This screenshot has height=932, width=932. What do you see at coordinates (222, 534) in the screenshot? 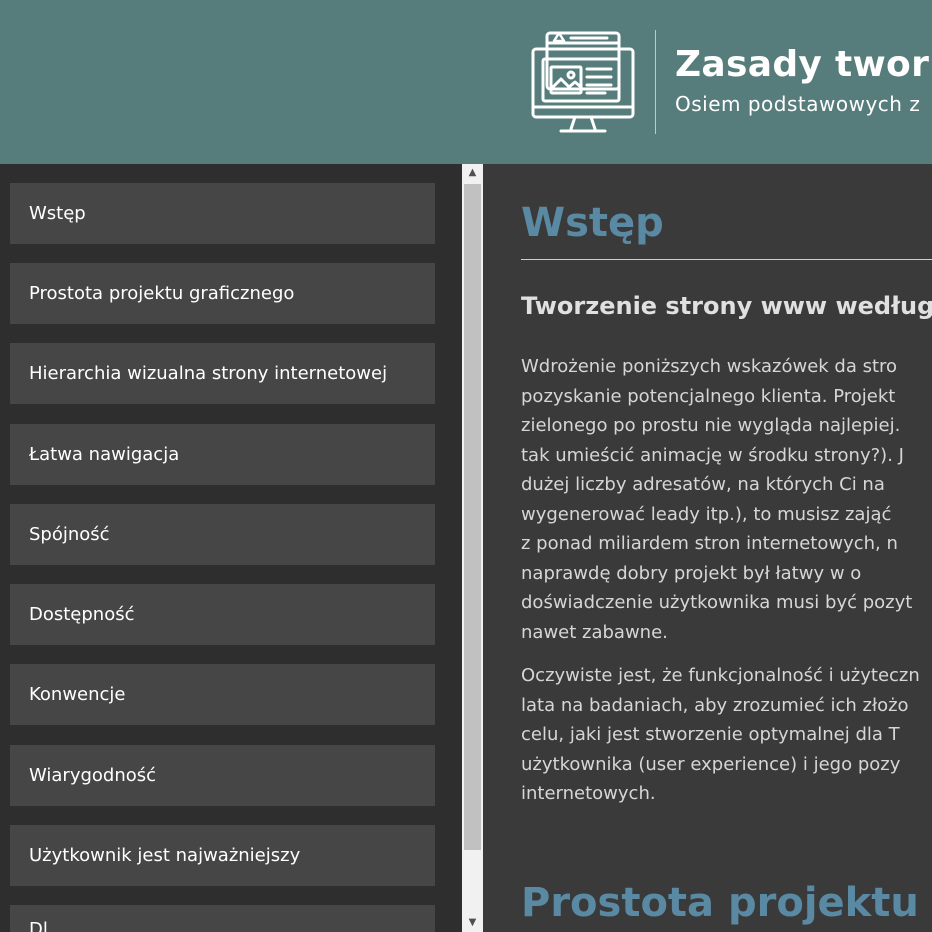
I see `sidebar-item-spojnosc: Spójność` at bounding box center [222, 534].